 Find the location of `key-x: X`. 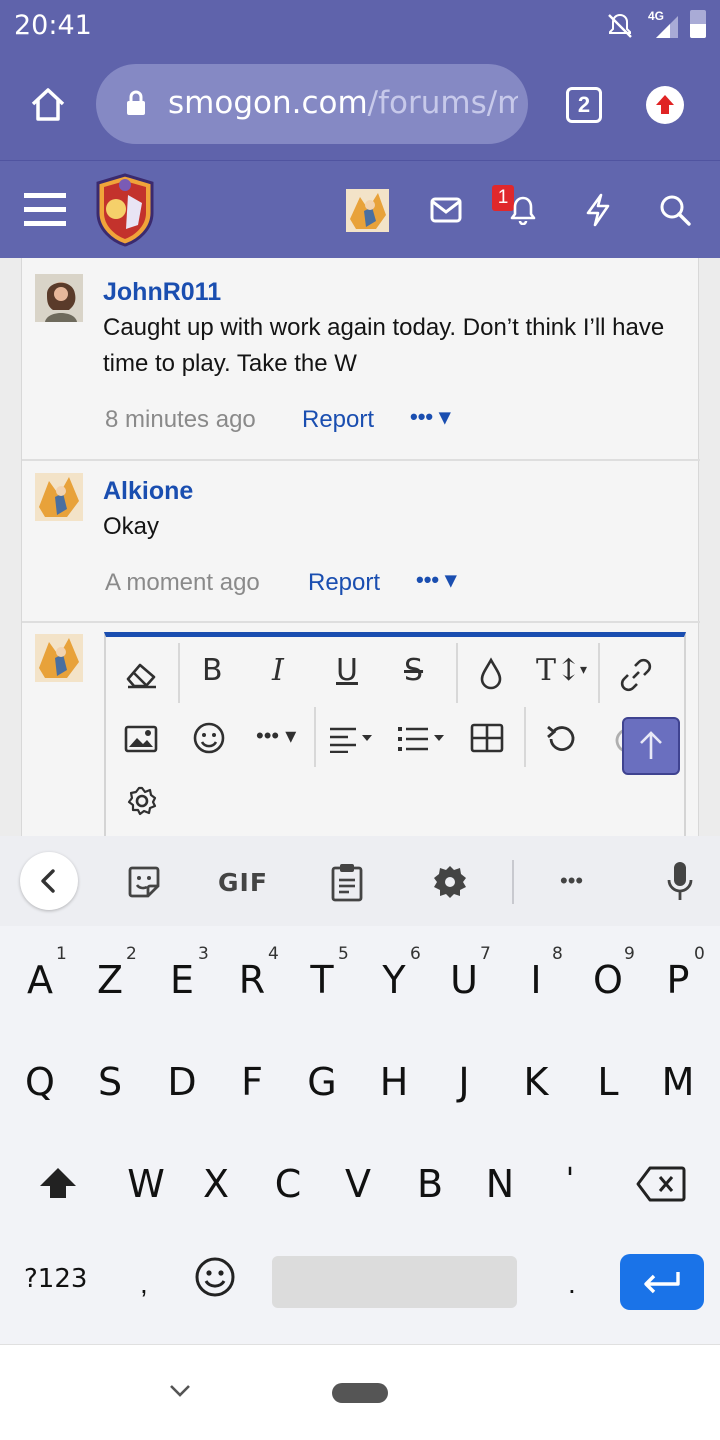

key-x: X is located at coordinates (216, 1184).